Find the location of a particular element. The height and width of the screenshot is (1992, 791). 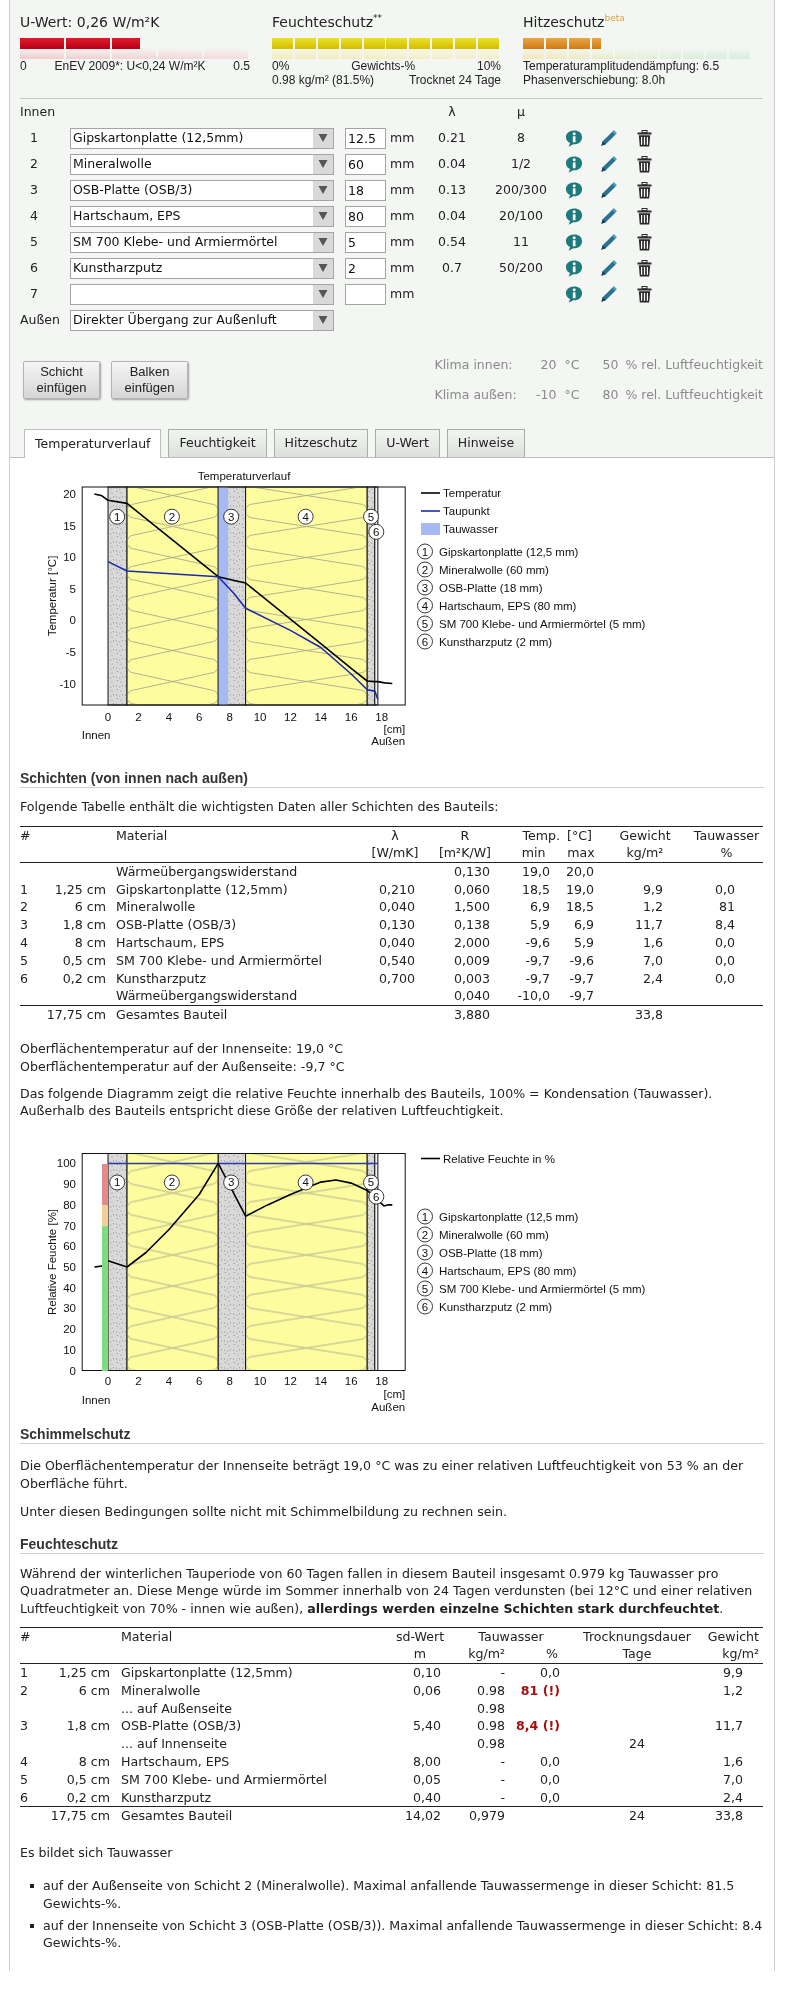

table-cell-text: 24 is located at coordinates (637, 1744).